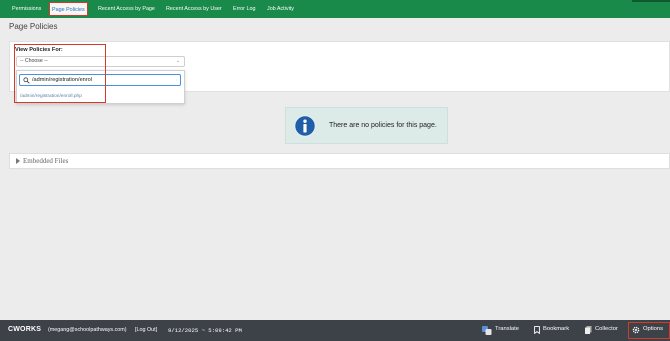 This screenshot has height=341, width=670. What do you see at coordinates (606, 329) in the screenshot?
I see `collector-label: Collector` at bounding box center [606, 329].